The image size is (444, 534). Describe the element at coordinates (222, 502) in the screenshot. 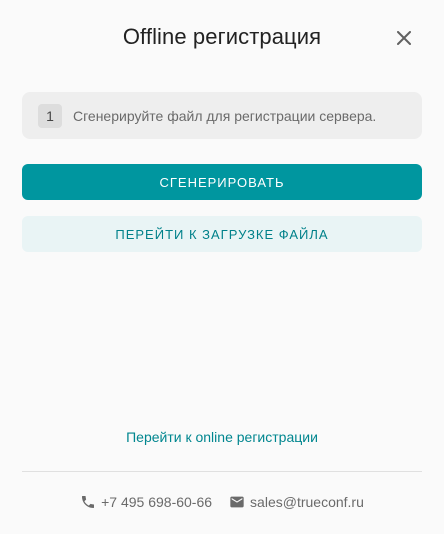

I see `contacts-footer: +7 495 698-60-66 sales@trueconf.ru` at that location.